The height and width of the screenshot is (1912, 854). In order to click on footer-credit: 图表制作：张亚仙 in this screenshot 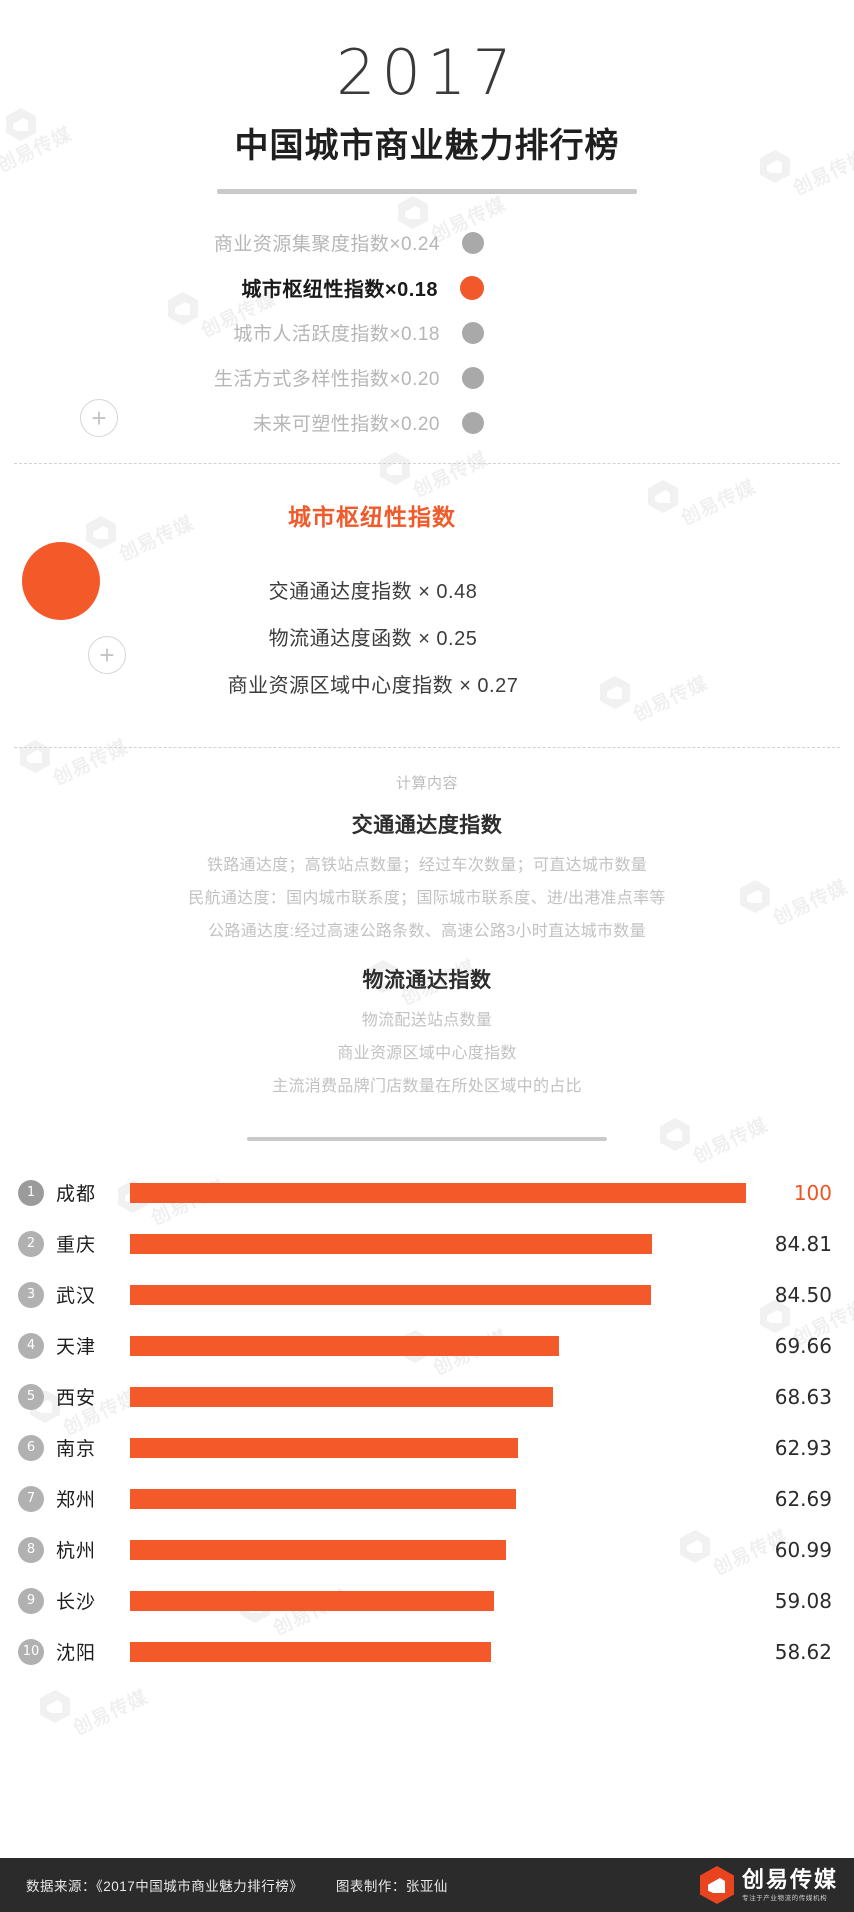, I will do `click(391, 1886)`.